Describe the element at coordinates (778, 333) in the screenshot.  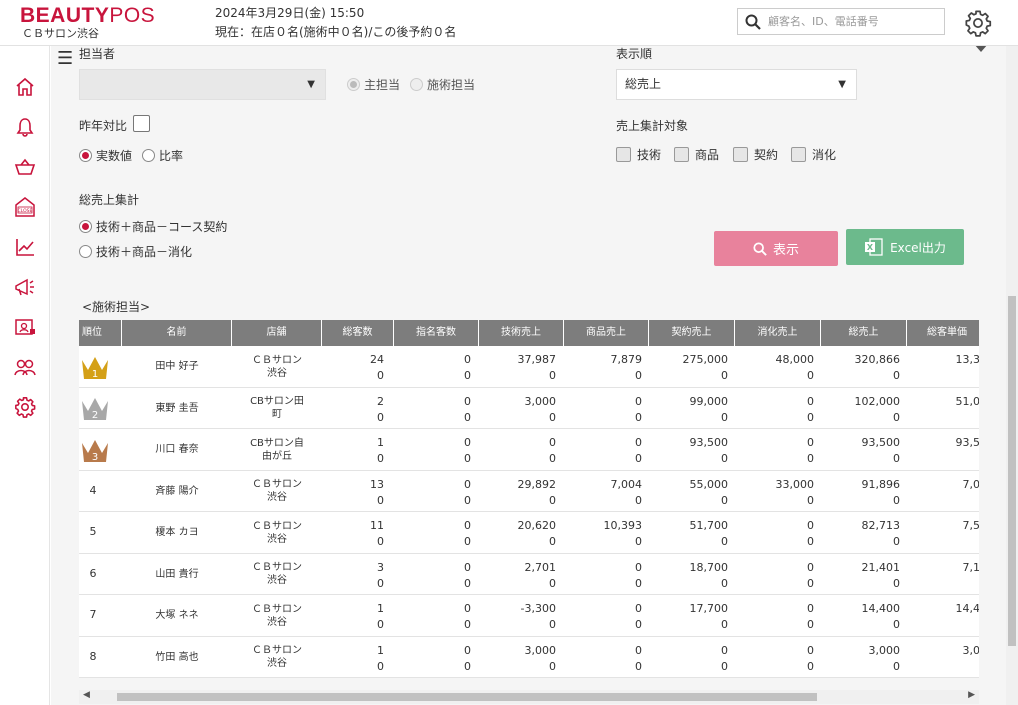
I see `col-consume-sales: 消化売上` at that location.